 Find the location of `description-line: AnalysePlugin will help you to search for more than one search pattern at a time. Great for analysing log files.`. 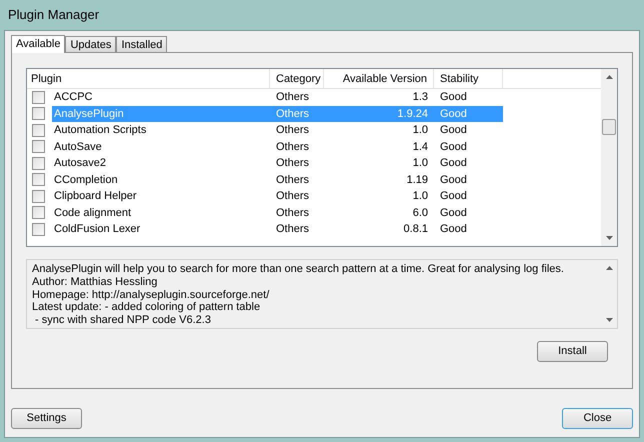

description-line: AnalysePlugin will help you to search for more than one search pattern at a time. Great for analysing log files. is located at coordinates (298, 269).